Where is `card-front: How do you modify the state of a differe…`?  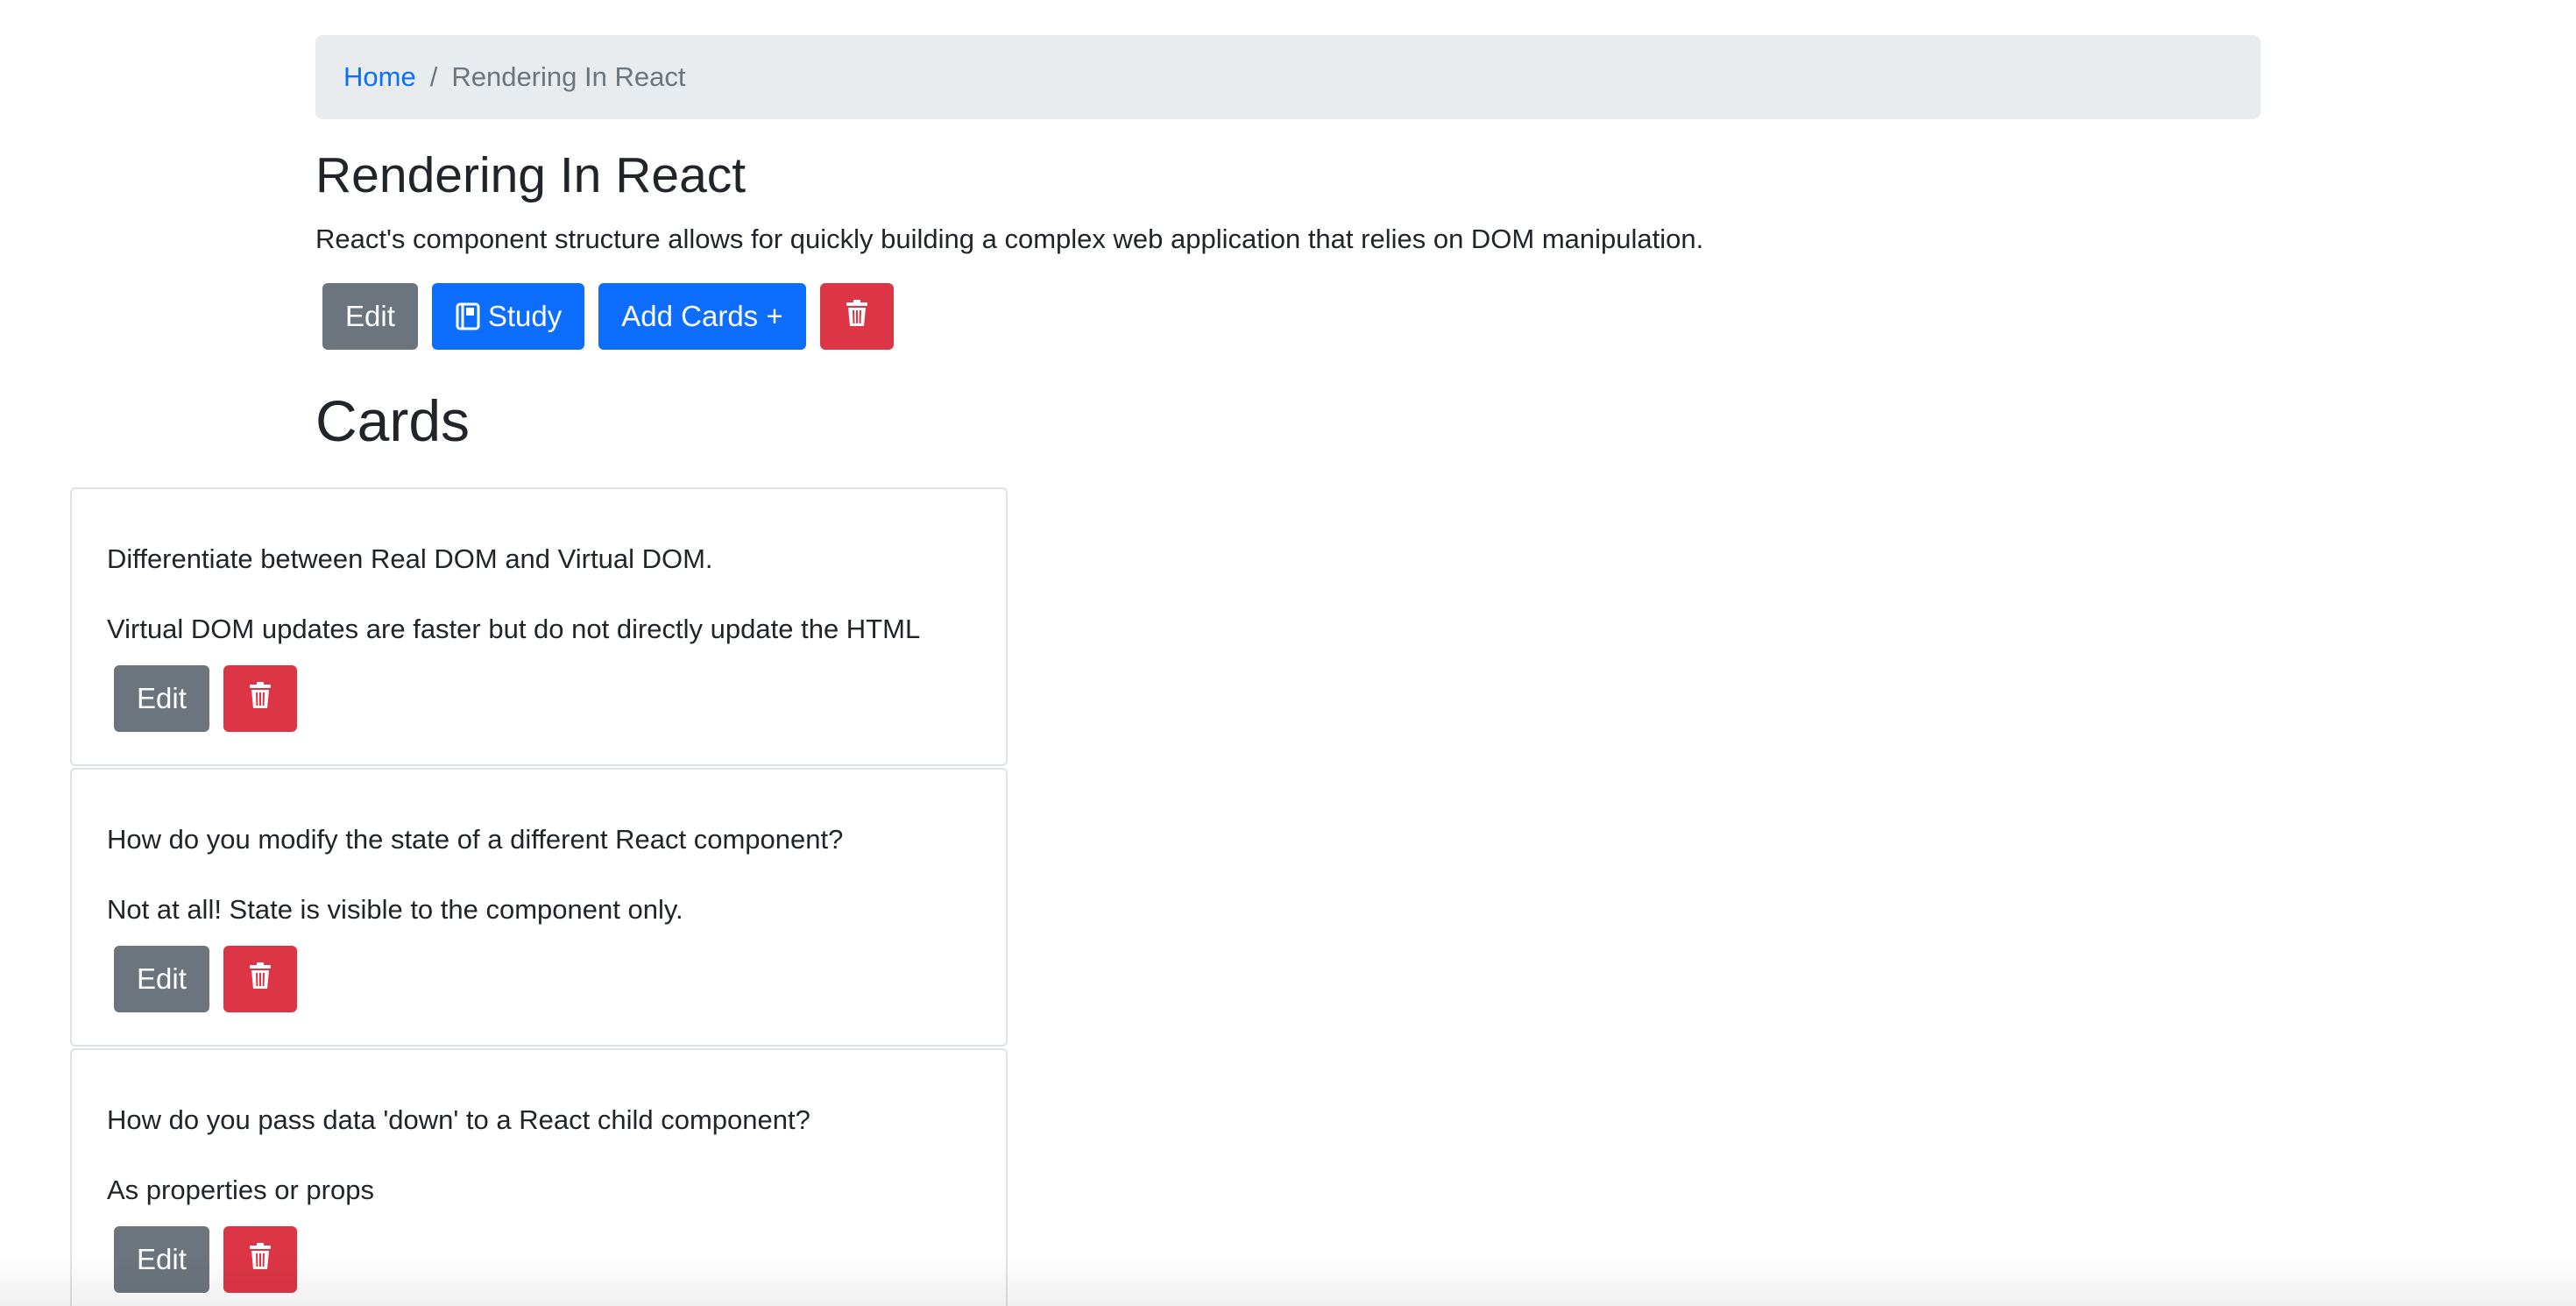 card-front: How do you modify the state of a differe… is located at coordinates (475, 839).